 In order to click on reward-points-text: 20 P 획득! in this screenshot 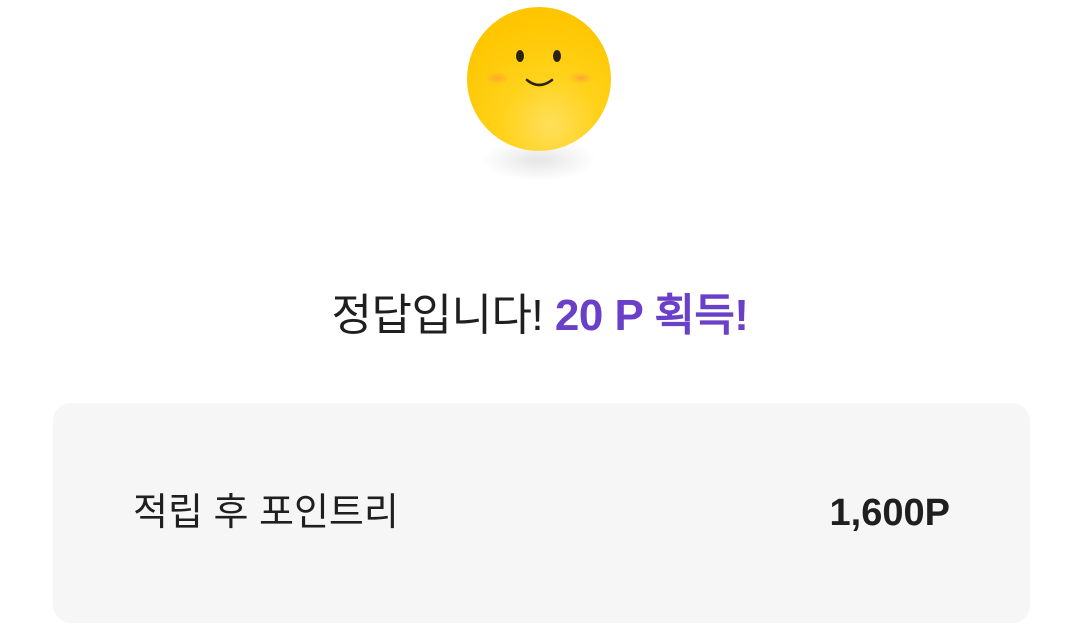, I will do `click(651, 315)`.